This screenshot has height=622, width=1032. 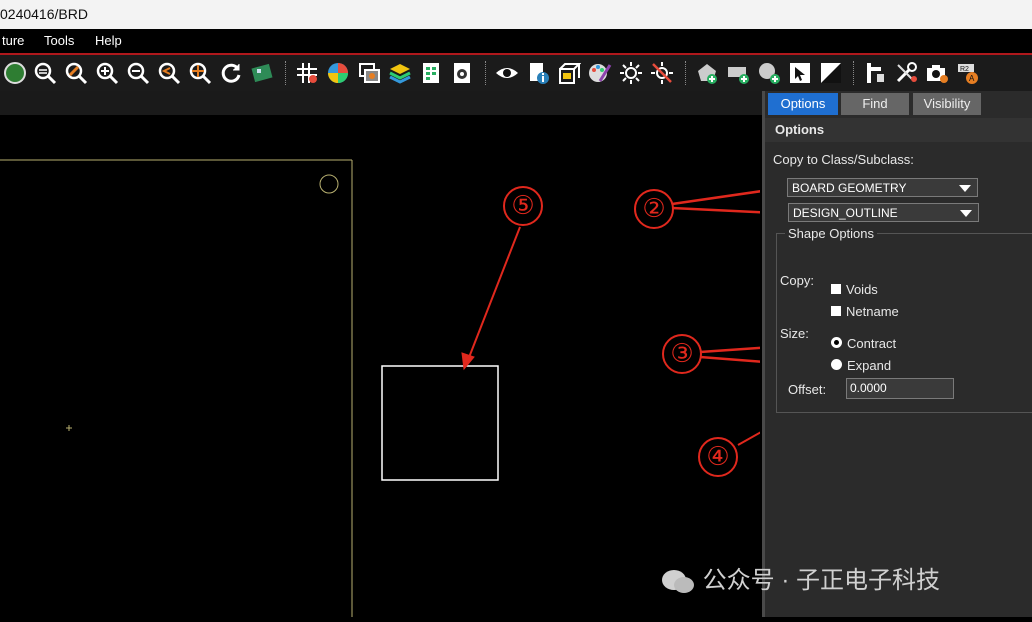 What do you see at coordinates (108, 41) in the screenshot?
I see `menu-item-help: Help` at bounding box center [108, 41].